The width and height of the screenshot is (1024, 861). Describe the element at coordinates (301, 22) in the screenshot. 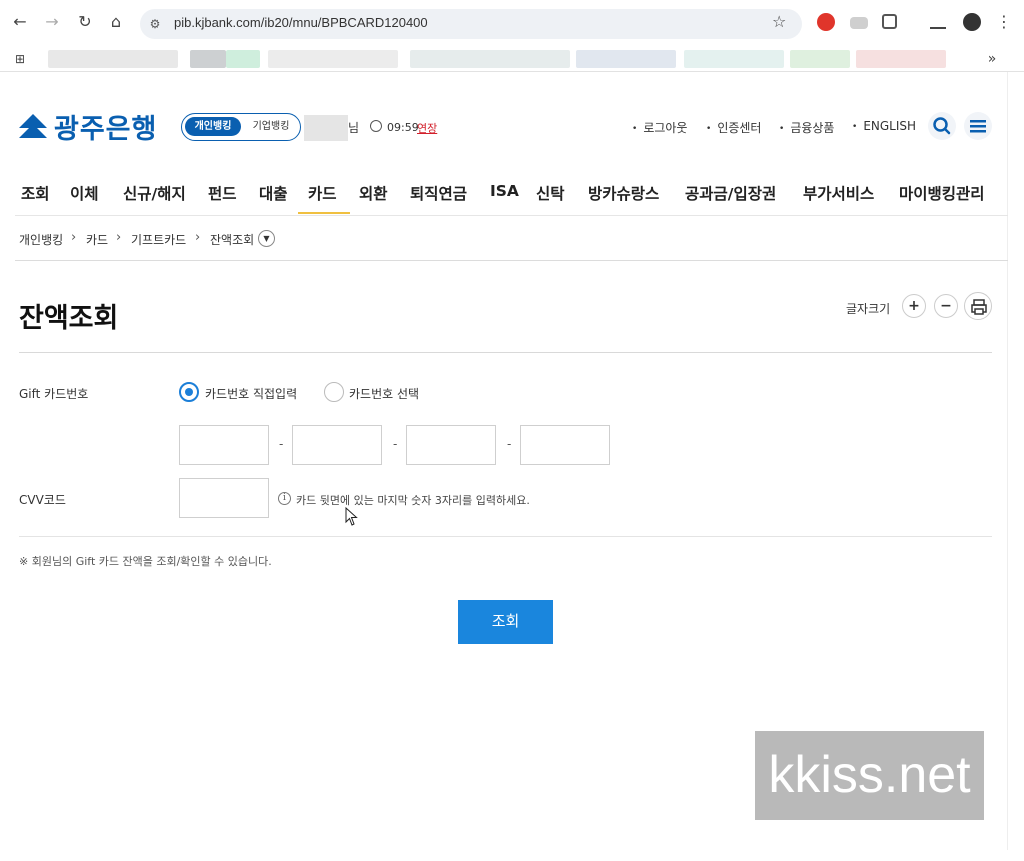

I see `url-text: pib.kjbank.com/ib20/mnu/BPBCARD120400` at that location.